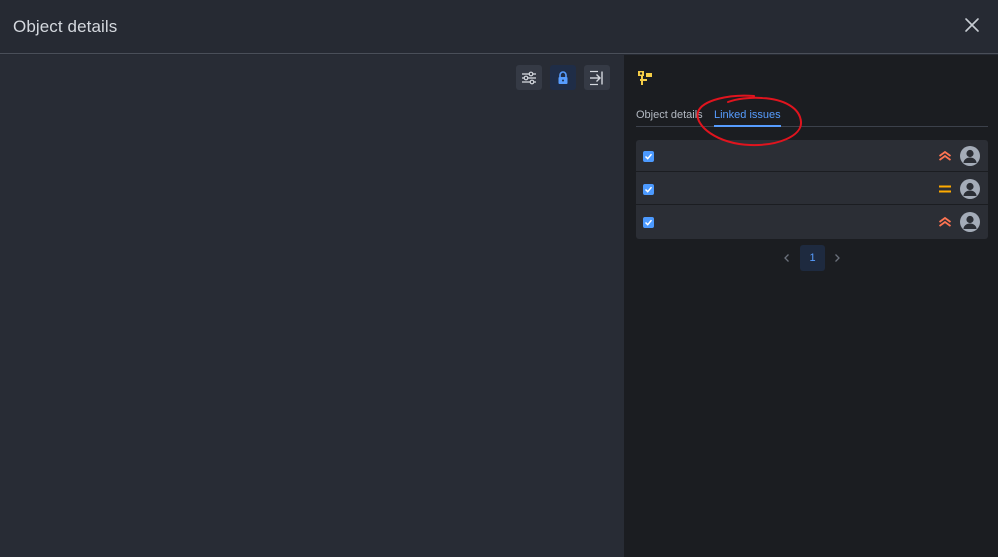 The height and width of the screenshot is (557, 998). Describe the element at coordinates (65, 26) in the screenshot. I see `modal-title: Object details` at that location.